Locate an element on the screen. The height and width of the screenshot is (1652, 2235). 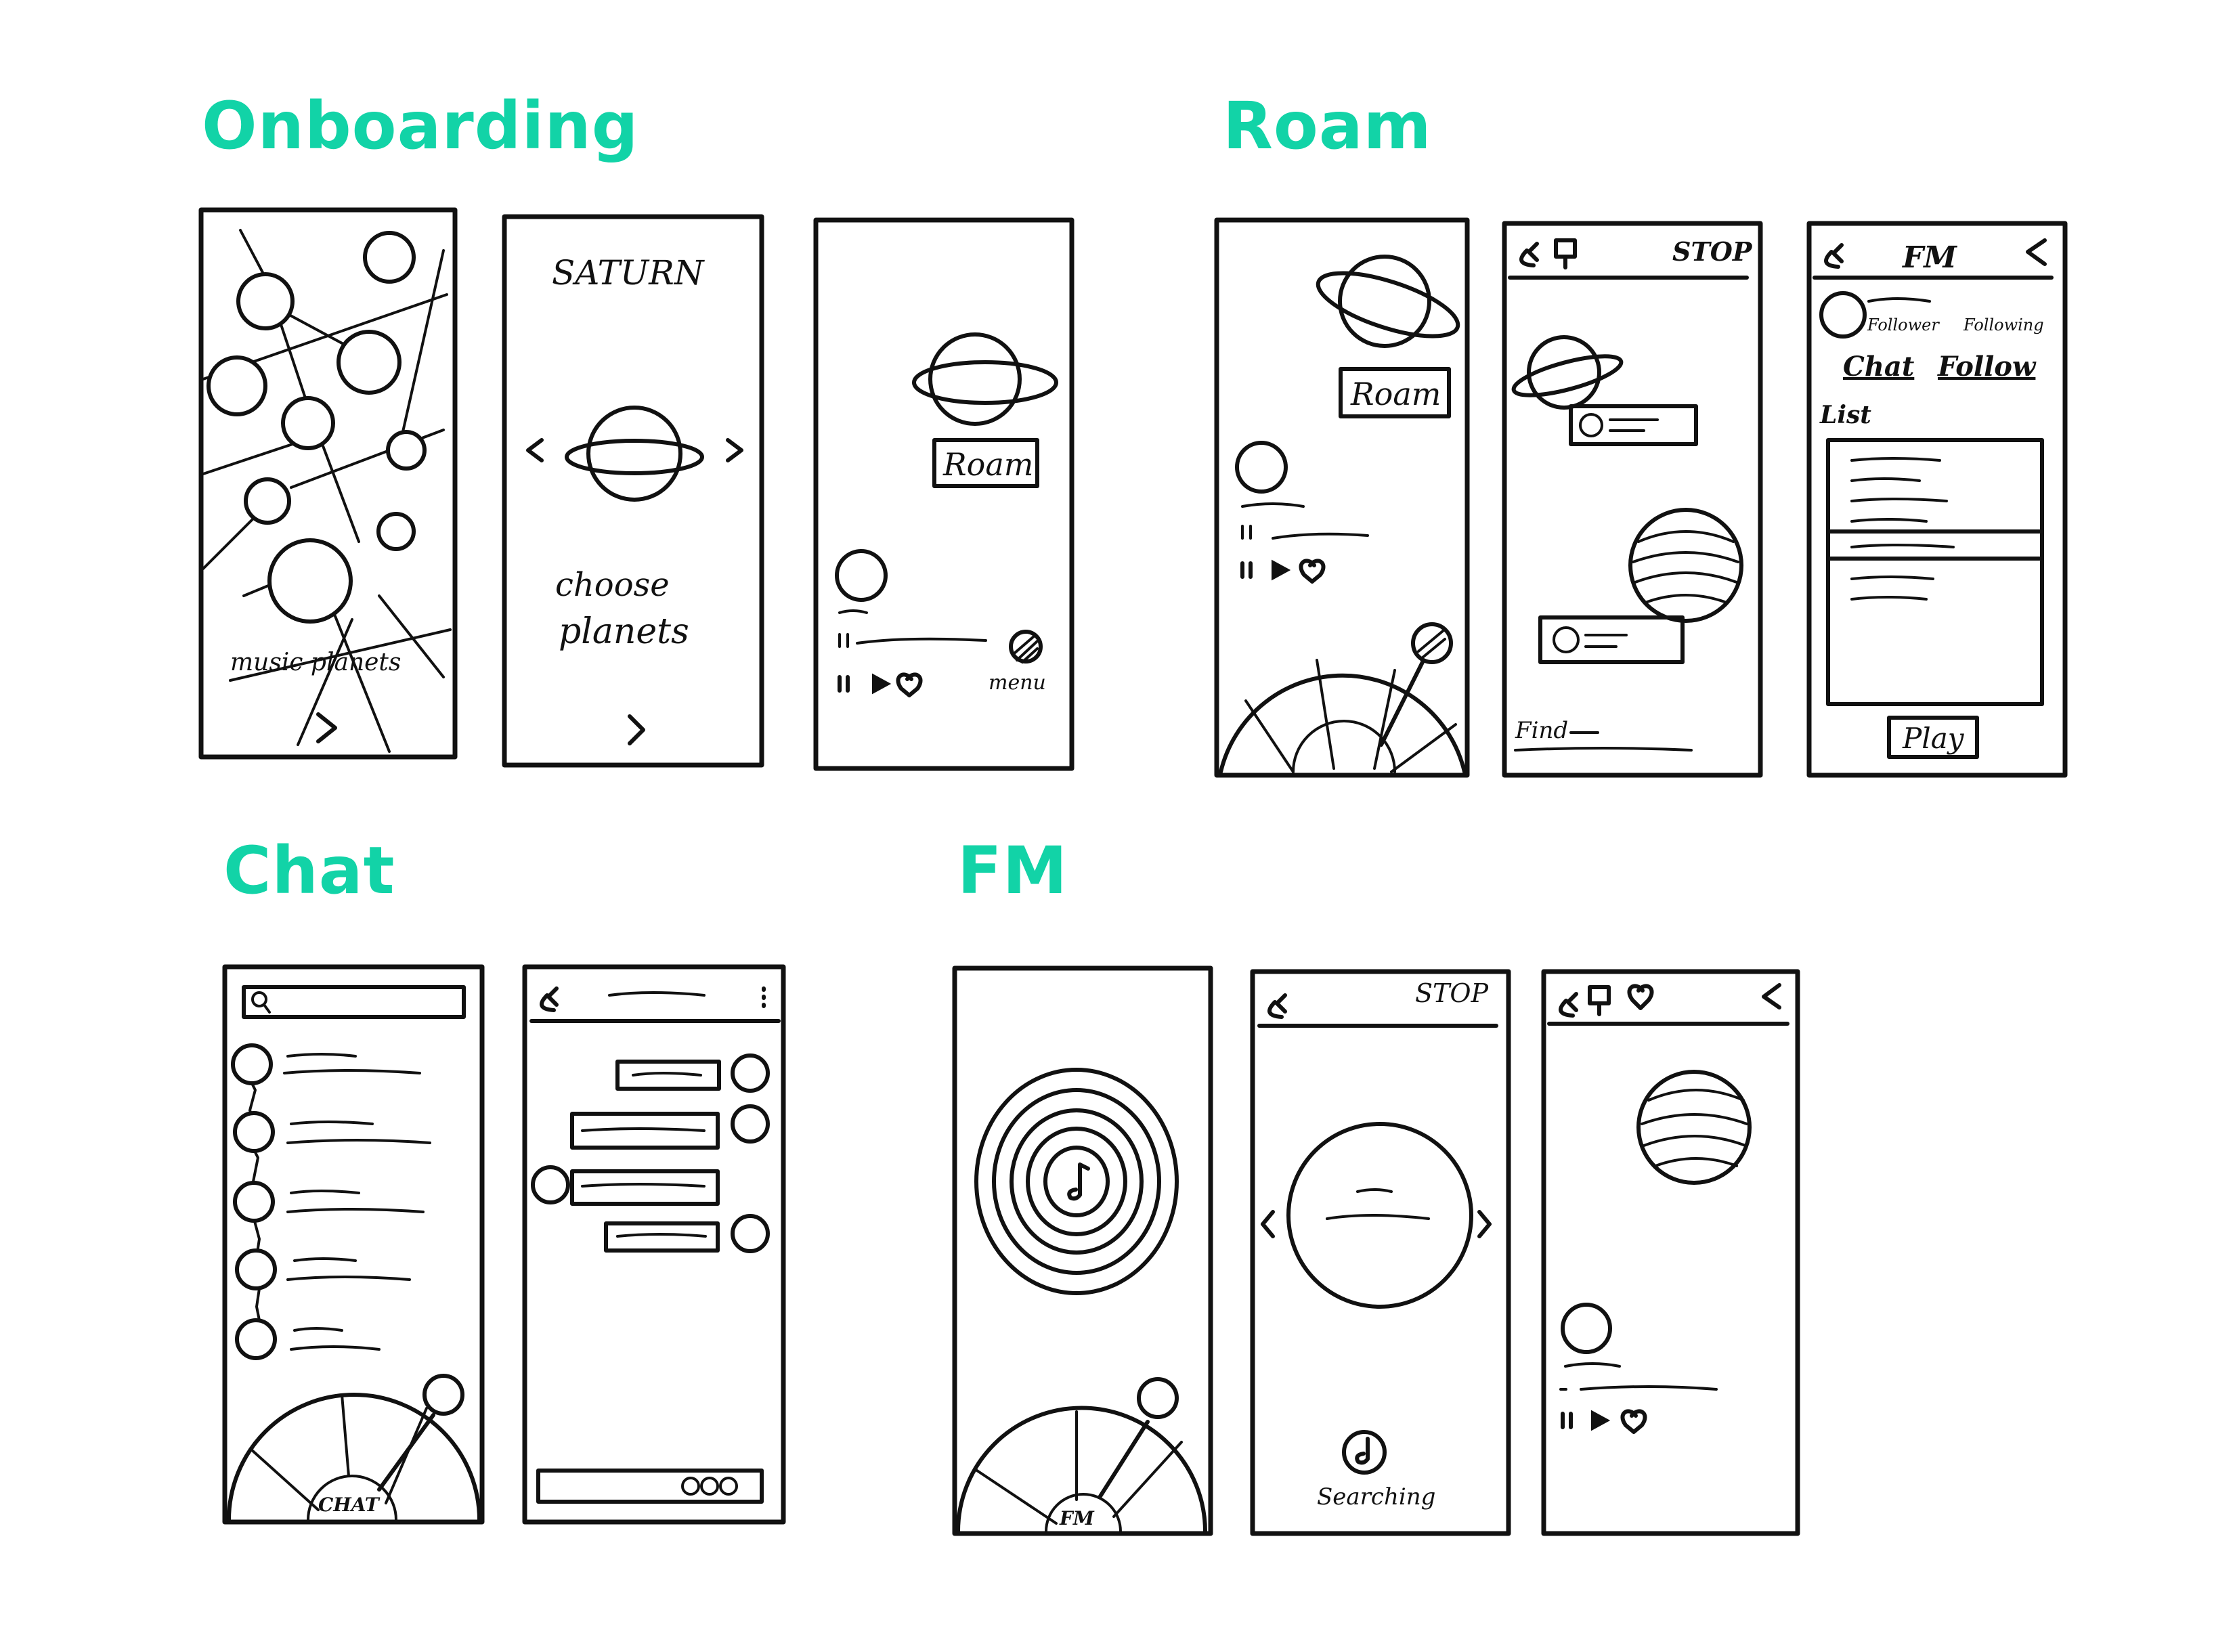
chat-screen-1: CHAT is located at coordinates (354, 1244).